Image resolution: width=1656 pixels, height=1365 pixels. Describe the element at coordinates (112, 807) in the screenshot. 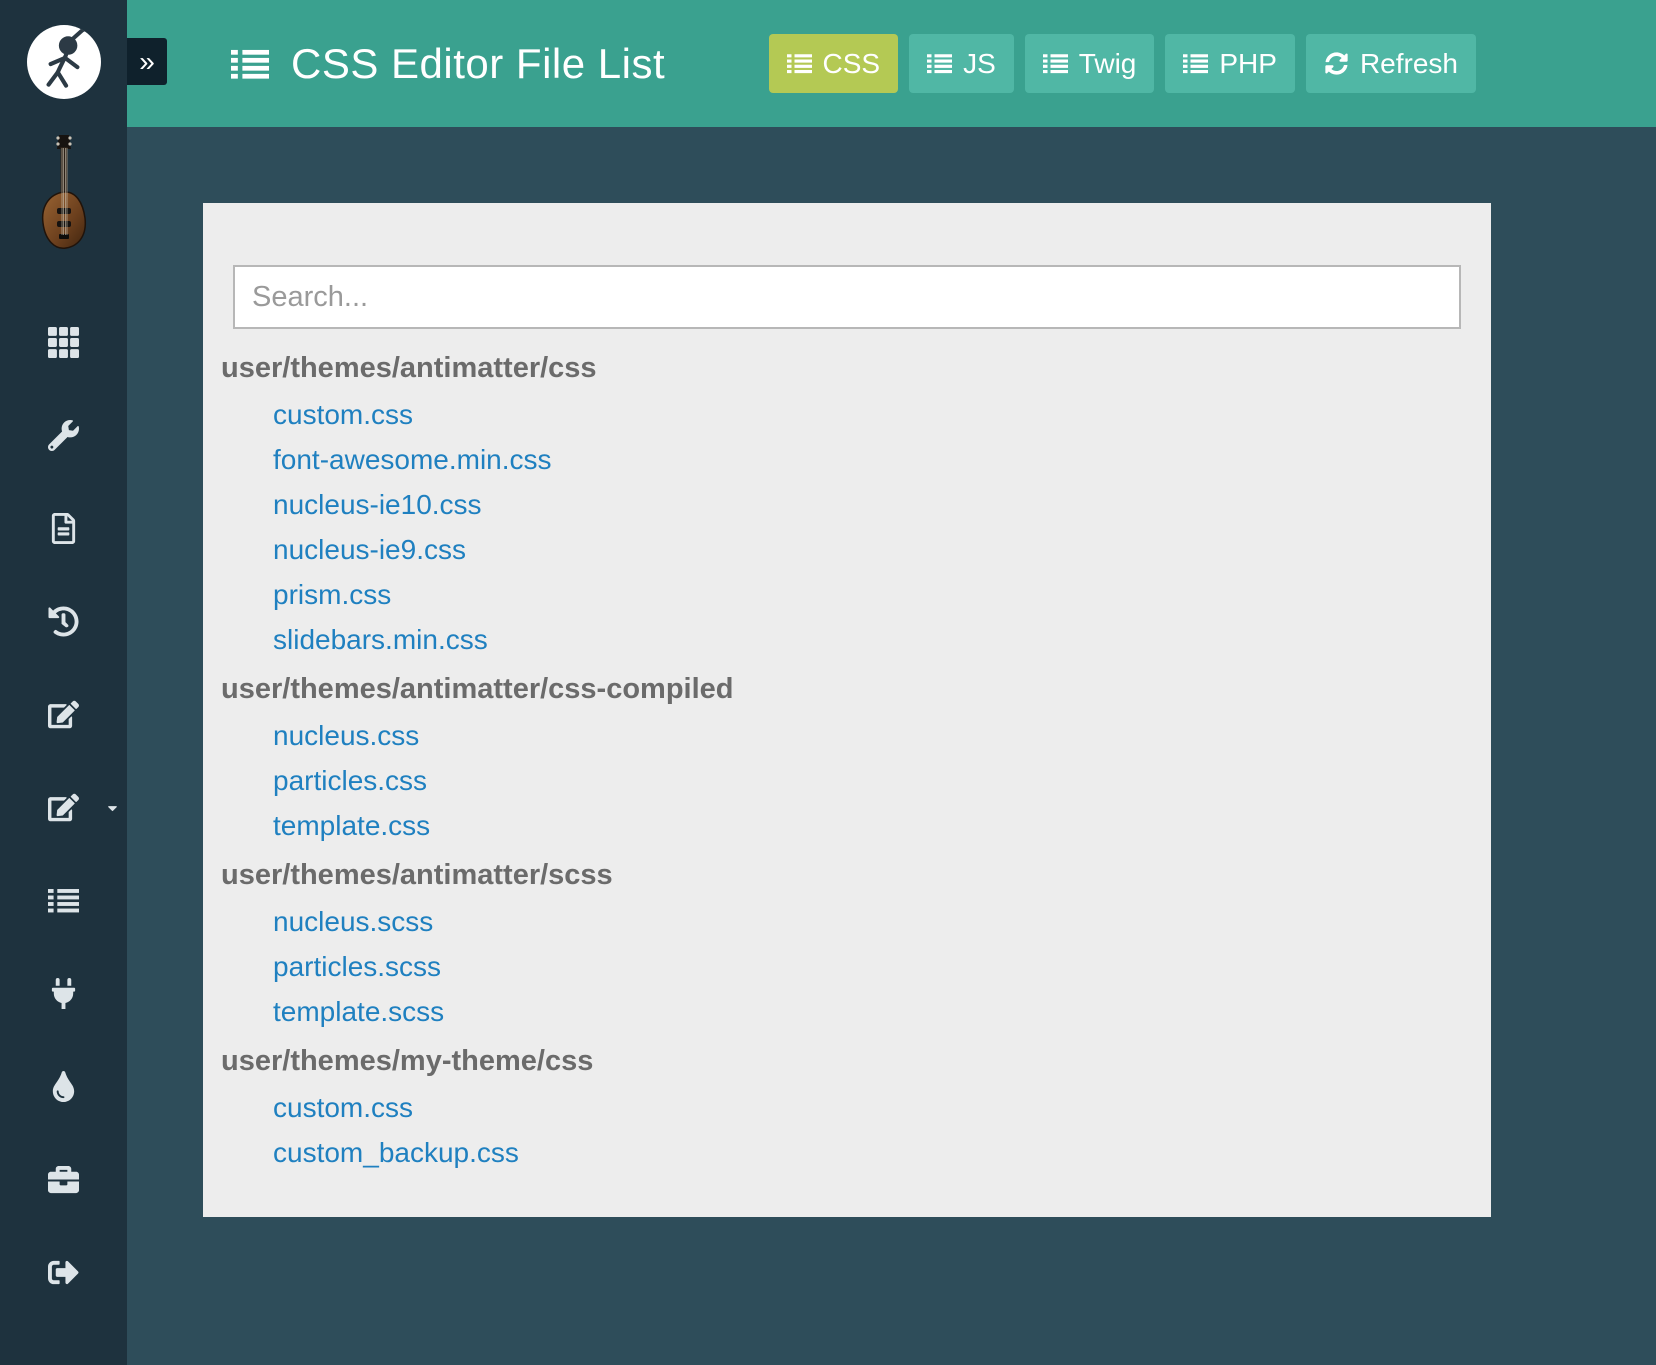

I see `caret-down-icon` at that location.